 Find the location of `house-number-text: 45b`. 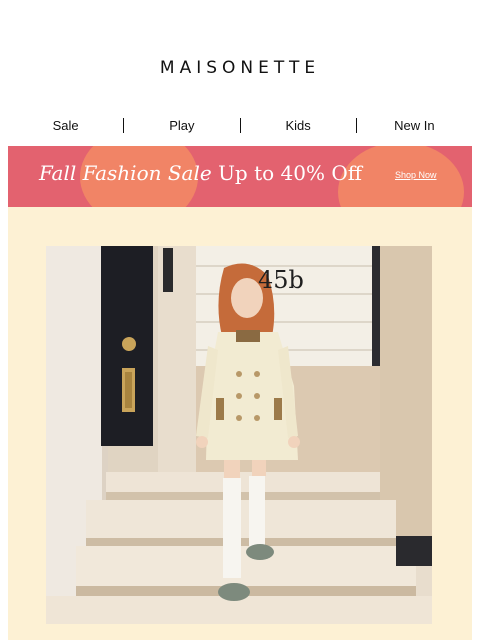

house-number-text: 45b is located at coordinates (281, 280).